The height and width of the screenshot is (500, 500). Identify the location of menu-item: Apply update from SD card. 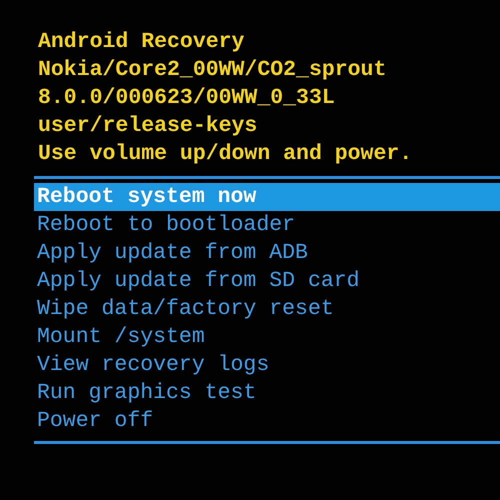
(267, 281).